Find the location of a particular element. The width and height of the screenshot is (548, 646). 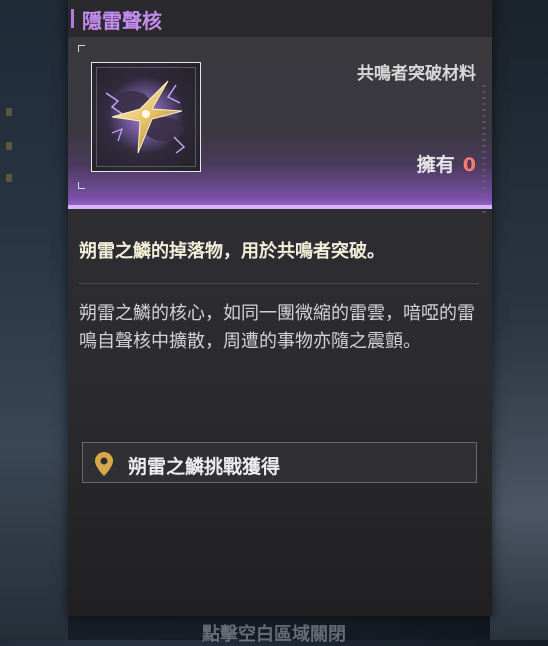

decorative-dots is located at coordinates (484, 150).